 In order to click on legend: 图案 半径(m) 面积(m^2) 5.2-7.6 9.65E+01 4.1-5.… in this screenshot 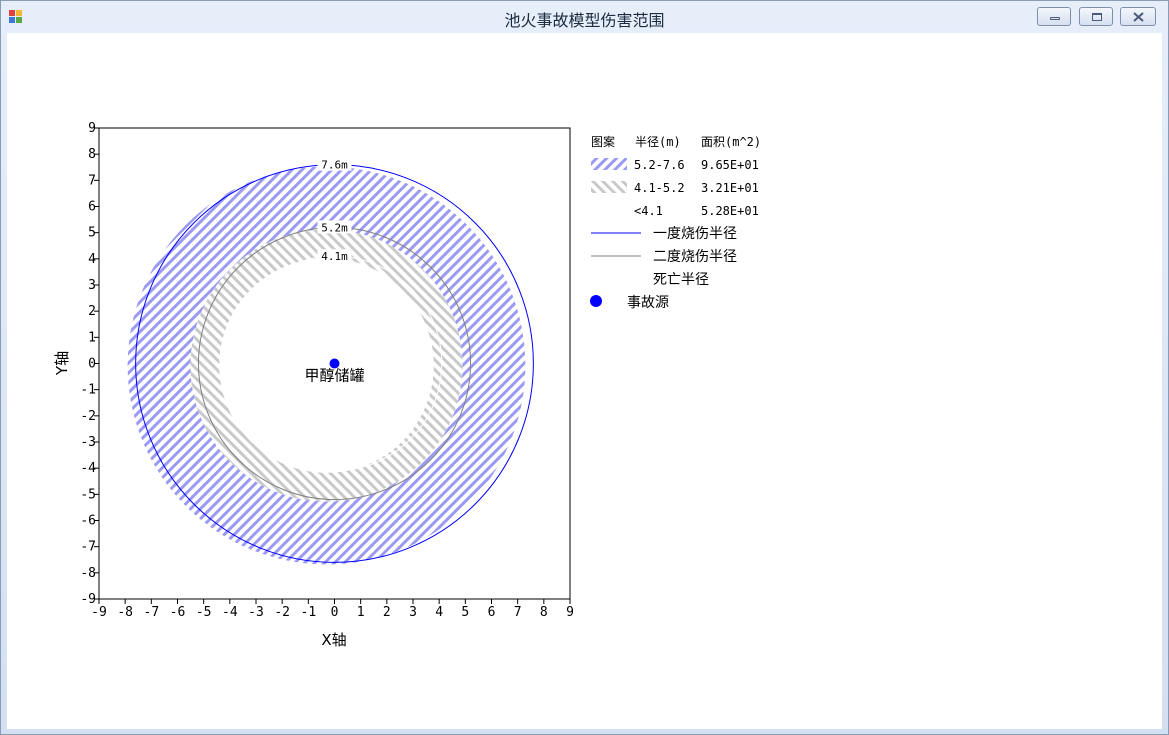, I will do `click(675, 222)`.